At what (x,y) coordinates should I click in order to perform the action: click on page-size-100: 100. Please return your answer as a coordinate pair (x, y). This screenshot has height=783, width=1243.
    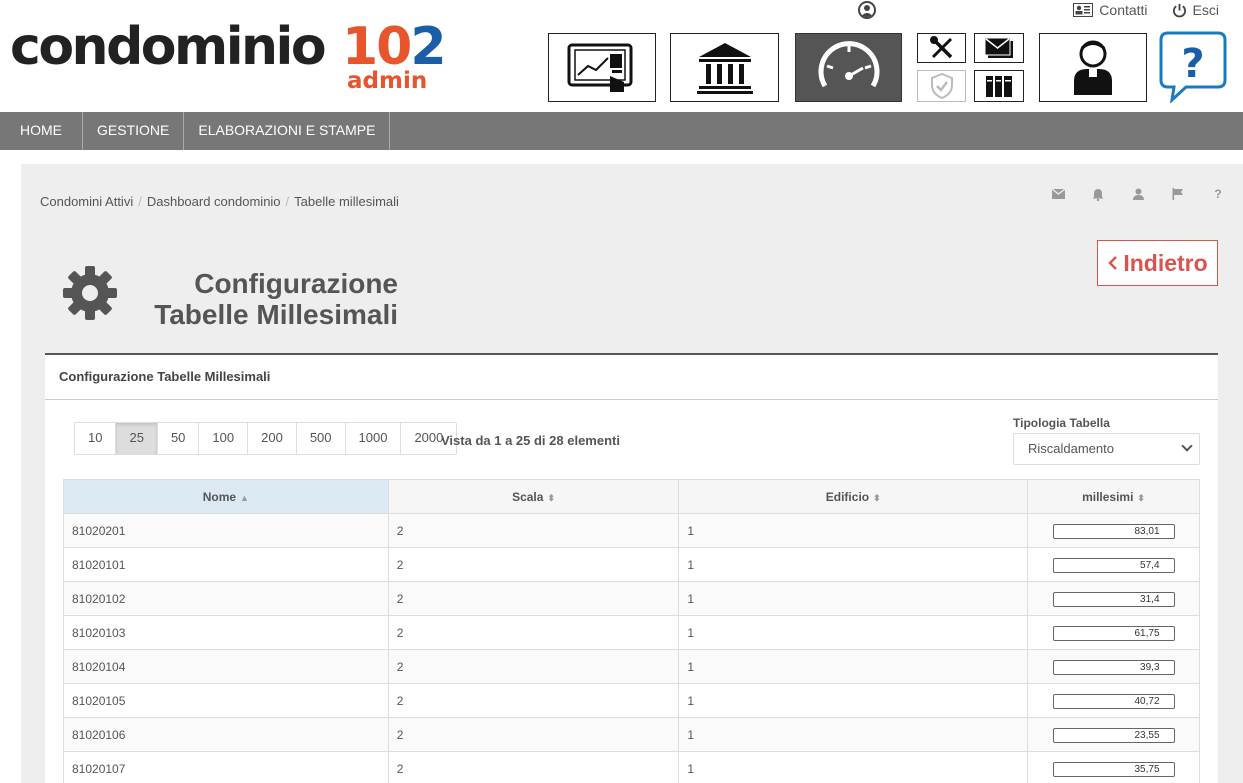
    Looking at the image, I should click on (224, 438).